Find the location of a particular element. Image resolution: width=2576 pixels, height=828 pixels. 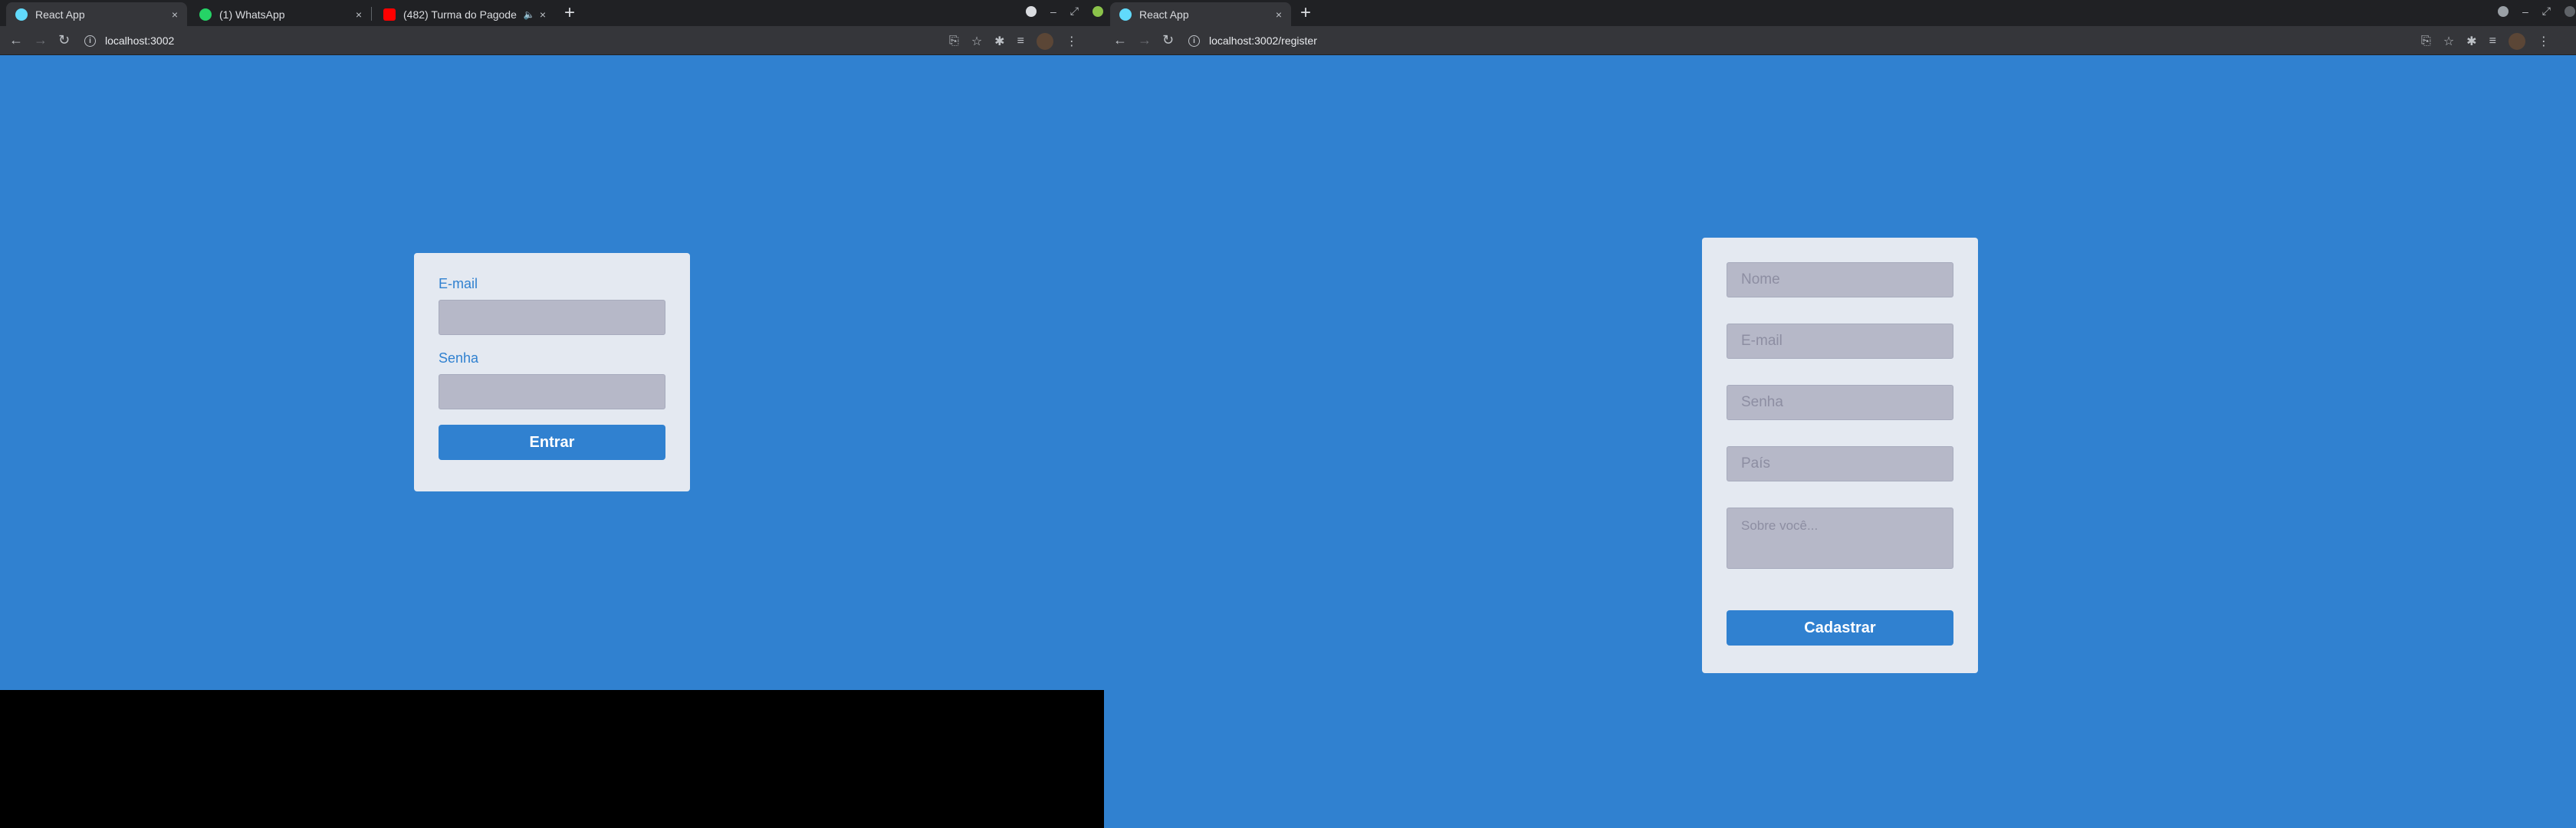

youtube-favicon-icon is located at coordinates (389, 15).